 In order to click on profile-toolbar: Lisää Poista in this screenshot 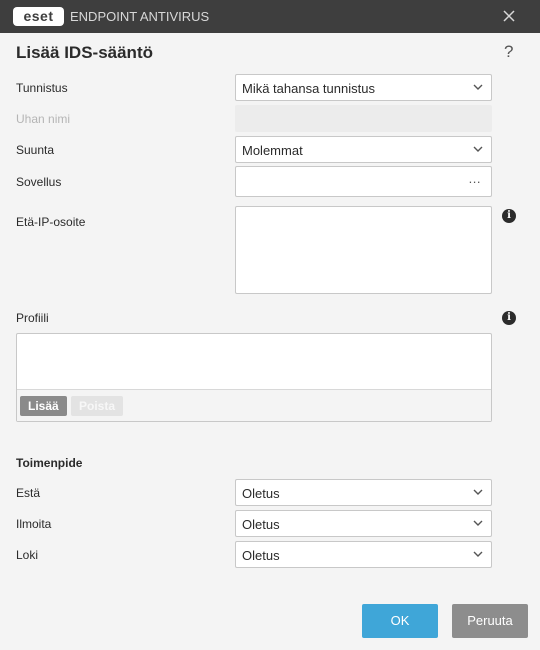, I will do `click(254, 405)`.